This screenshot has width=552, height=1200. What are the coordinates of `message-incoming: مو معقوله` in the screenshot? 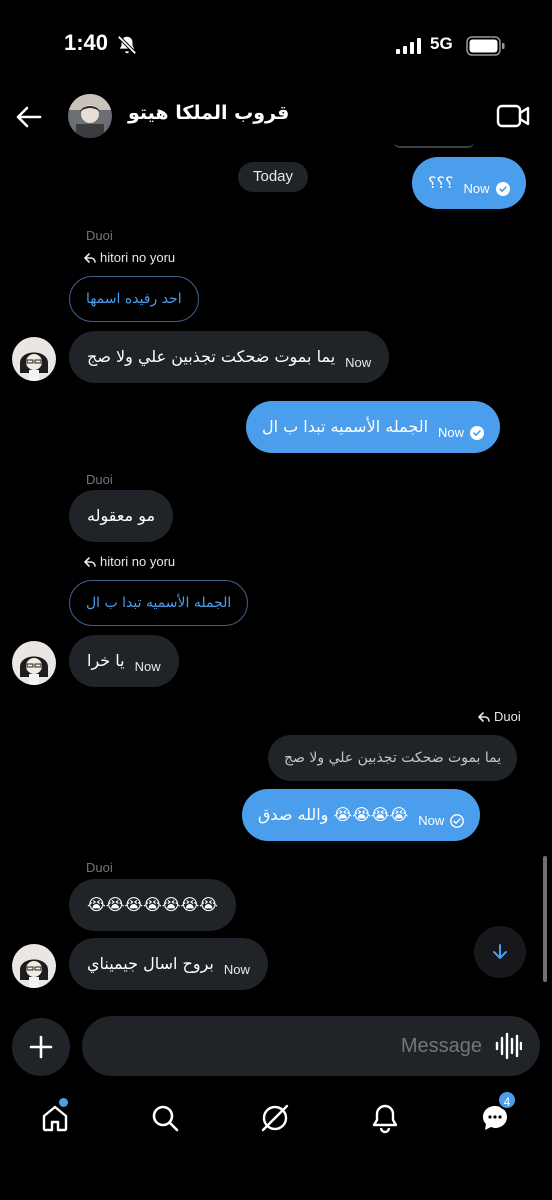 It's located at (121, 516).